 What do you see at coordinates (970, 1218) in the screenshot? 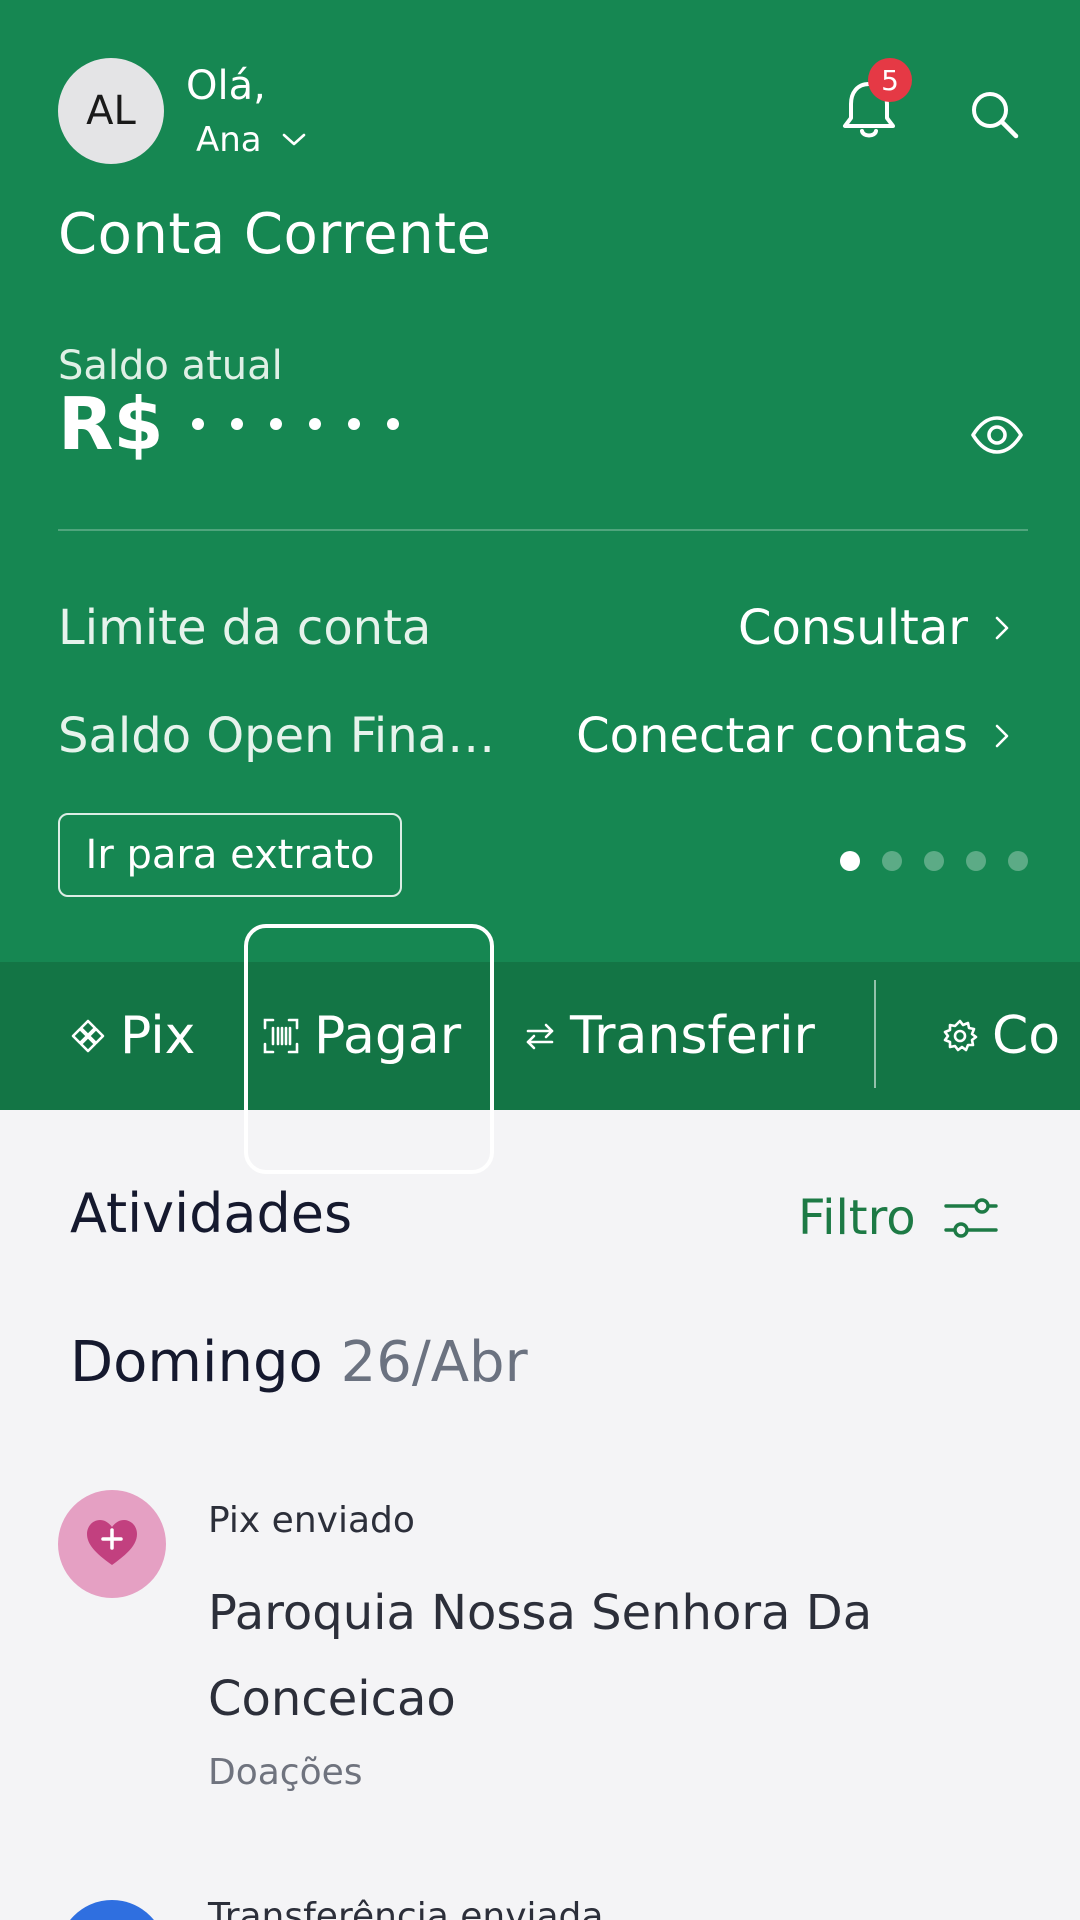
I see `sliders-icon` at bounding box center [970, 1218].